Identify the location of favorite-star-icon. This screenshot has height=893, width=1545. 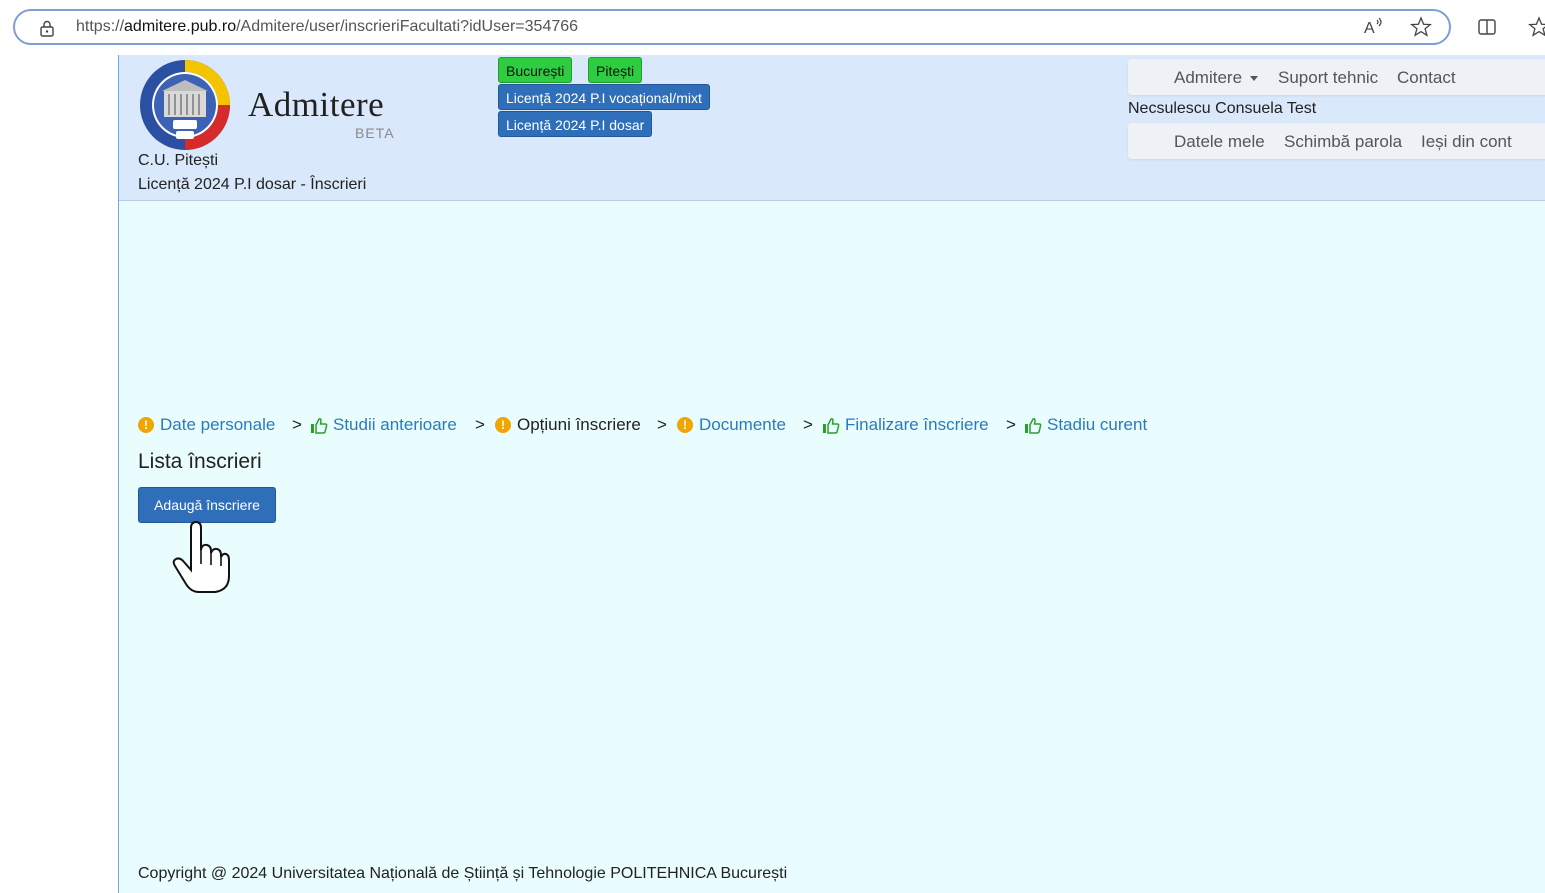
(1421, 27).